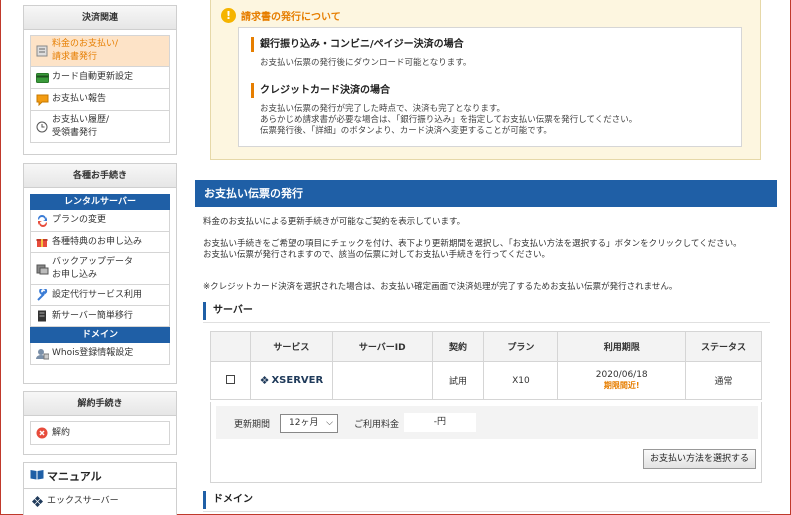 The width and height of the screenshot is (791, 515). What do you see at coordinates (42, 242) in the screenshot?
I see `gift-icon` at bounding box center [42, 242].